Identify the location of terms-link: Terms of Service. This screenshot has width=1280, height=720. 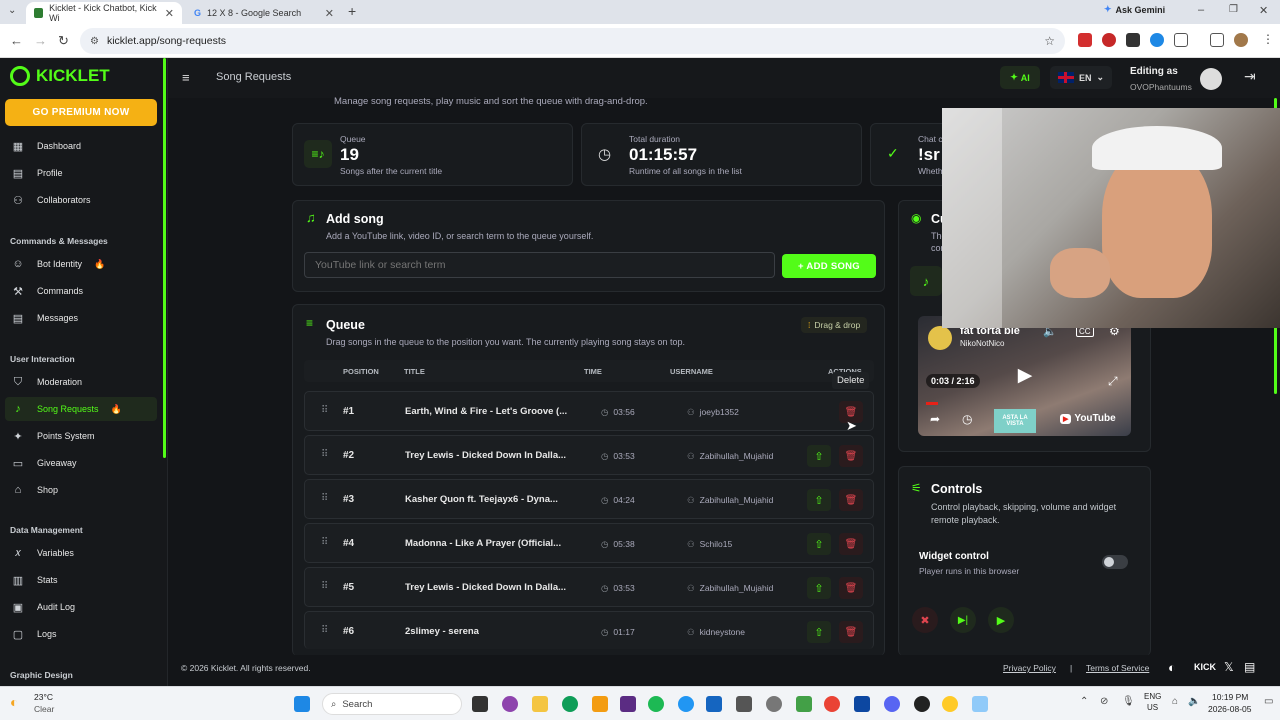
(1117, 668).